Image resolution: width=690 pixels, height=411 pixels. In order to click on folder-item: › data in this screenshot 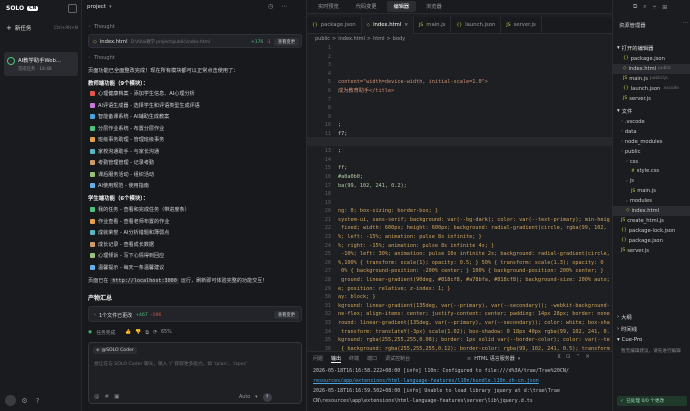, I will do `click(651, 132)`.